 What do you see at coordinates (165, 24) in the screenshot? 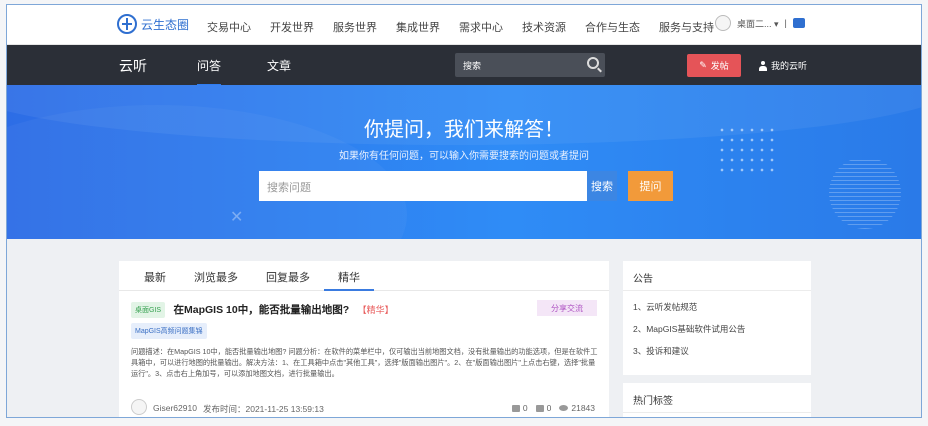
I see `logo-text: 云生态圈` at bounding box center [165, 24].